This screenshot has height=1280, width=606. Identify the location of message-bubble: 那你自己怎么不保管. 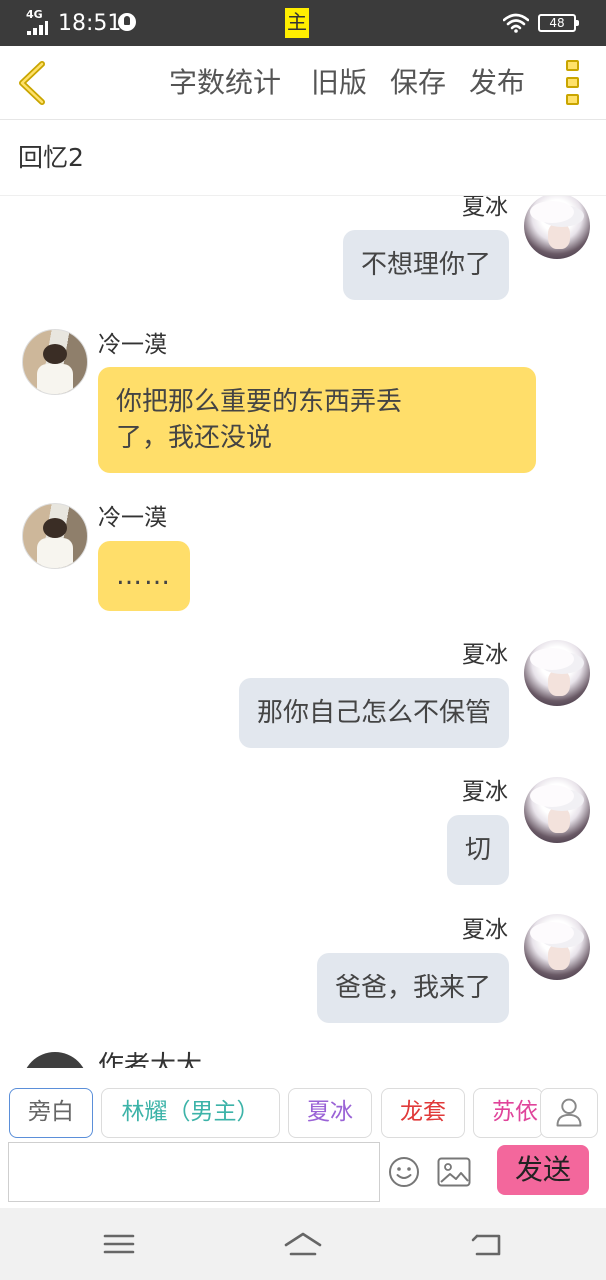
(373, 713).